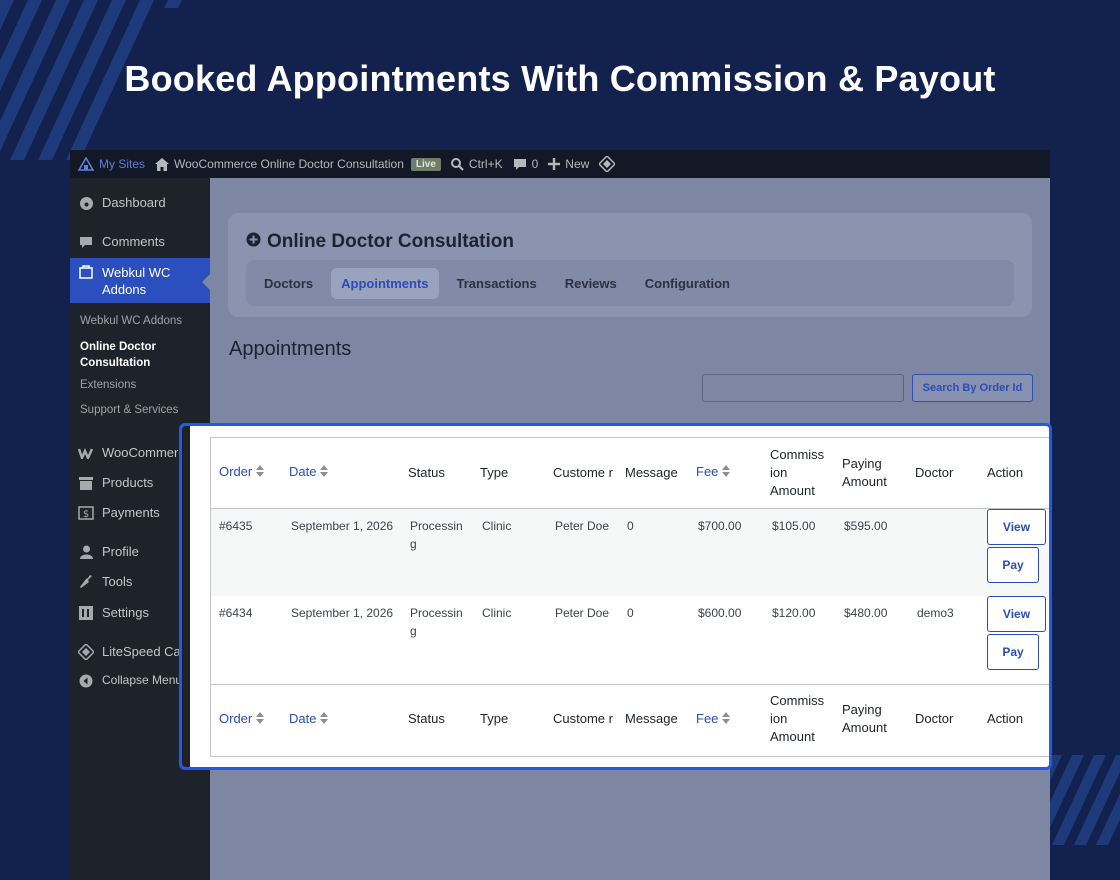  I want to click on column-message: Message, so click(651, 719).